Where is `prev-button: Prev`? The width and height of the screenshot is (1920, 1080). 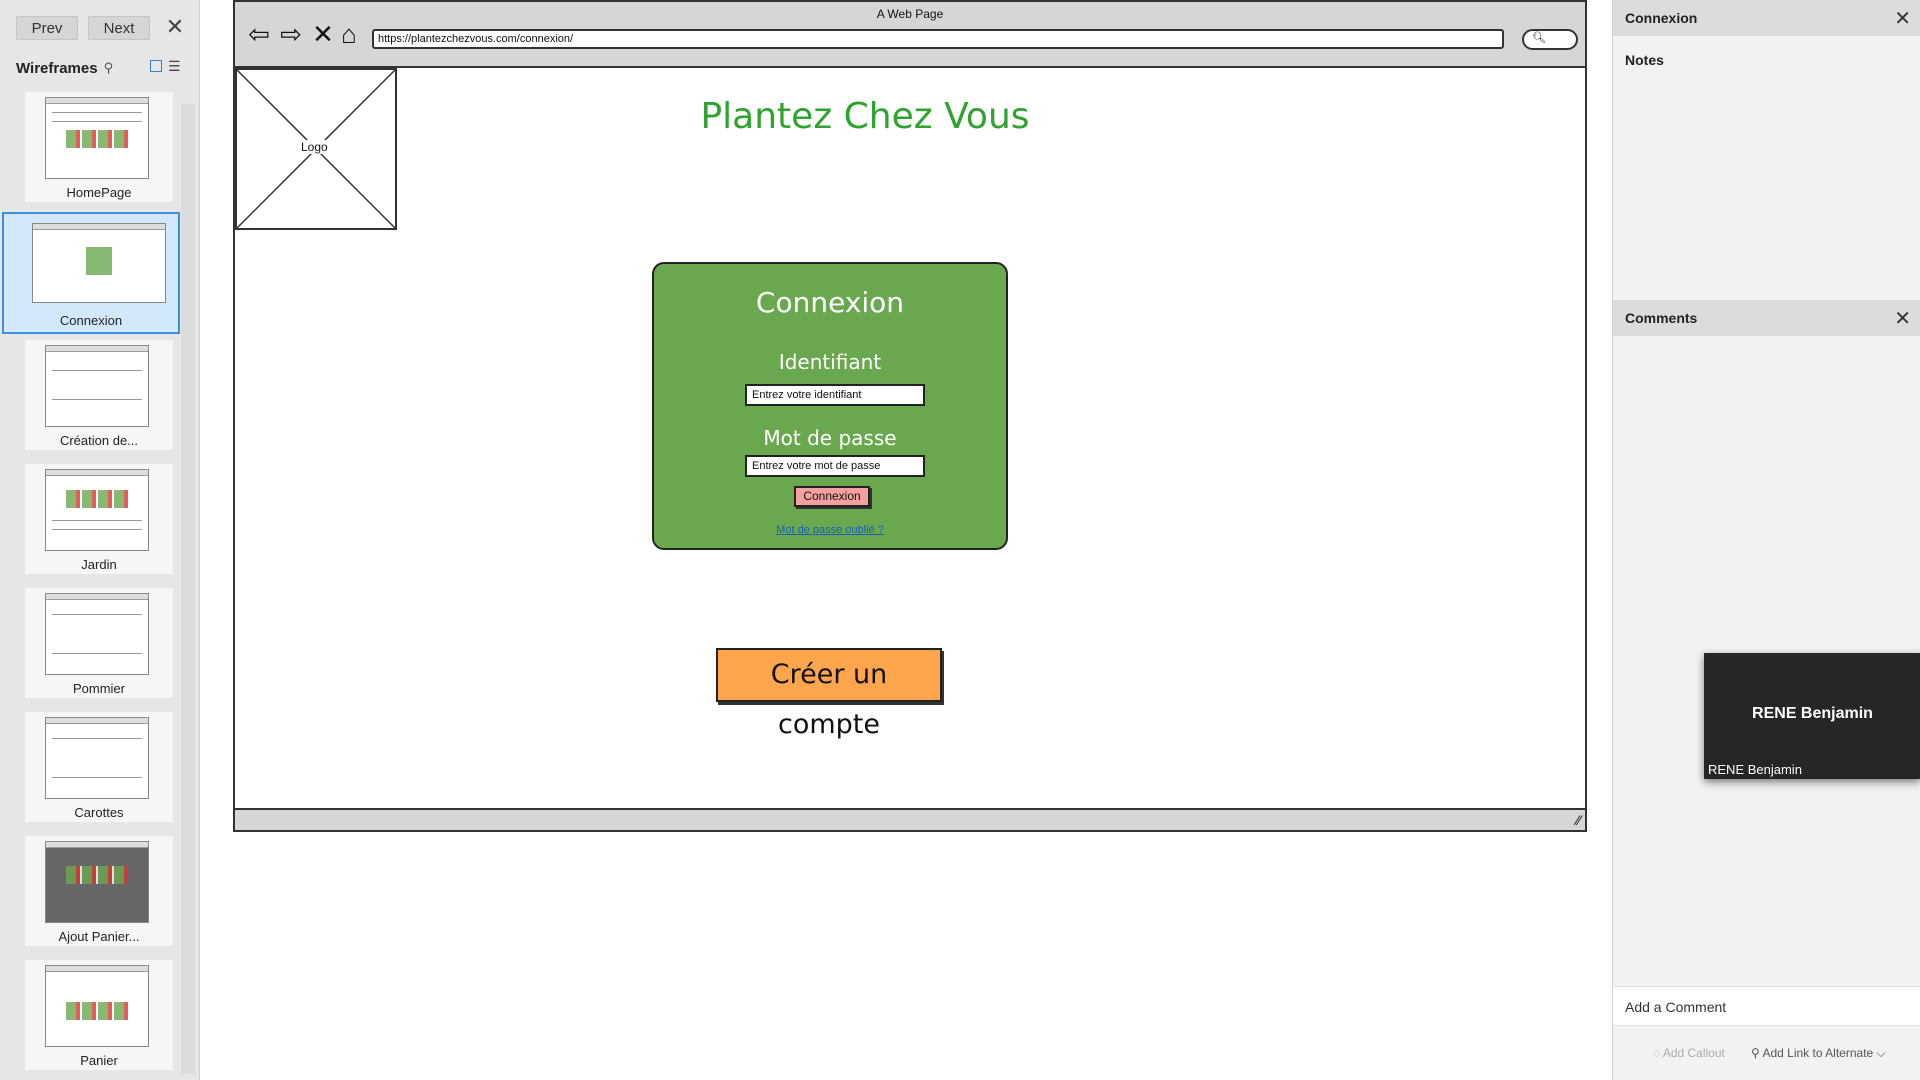
prev-button: Prev is located at coordinates (47, 28).